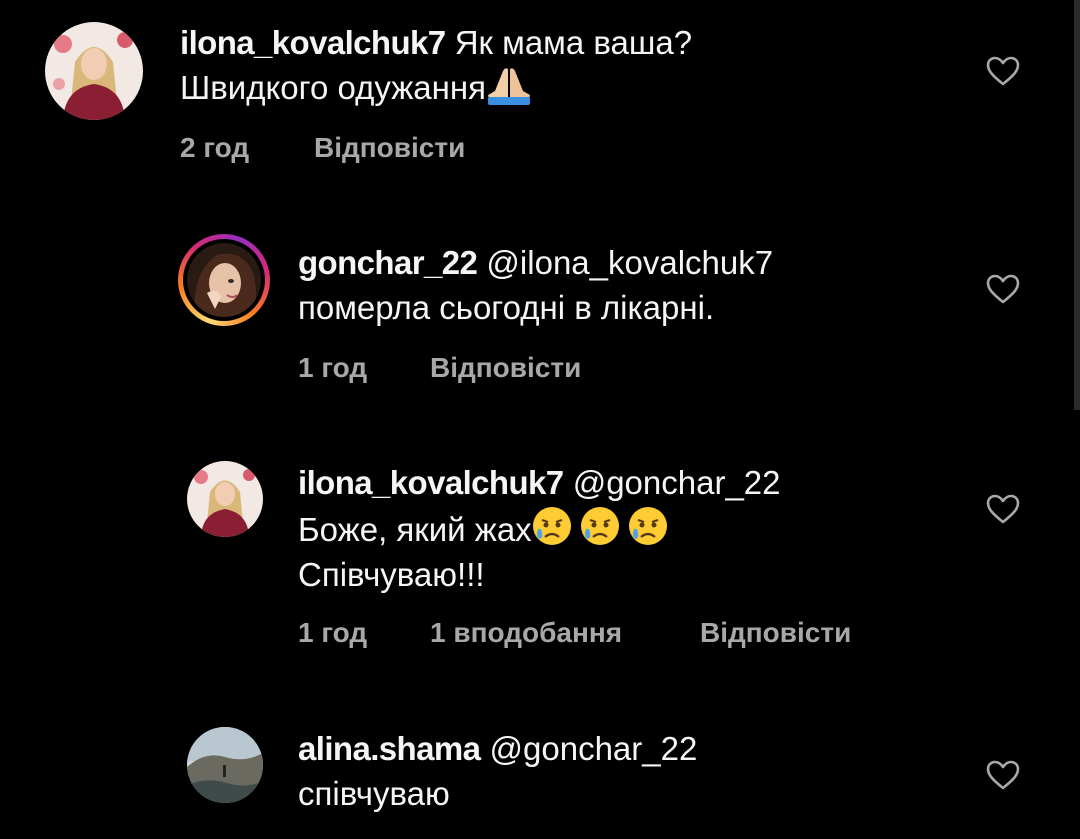  What do you see at coordinates (389, 748) in the screenshot?
I see `comment-username: alina.shama` at bounding box center [389, 748].